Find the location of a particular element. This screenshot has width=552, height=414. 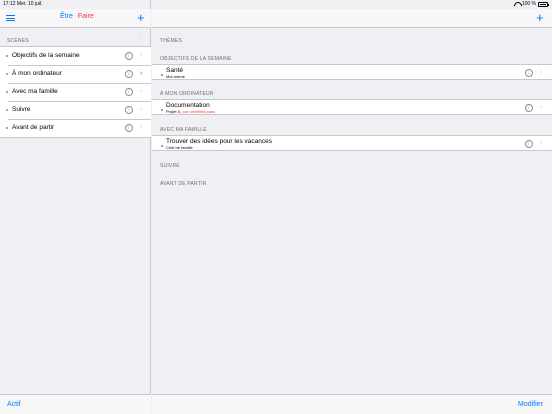

left-toolbar: Actif is located at coordinates (75, 404).